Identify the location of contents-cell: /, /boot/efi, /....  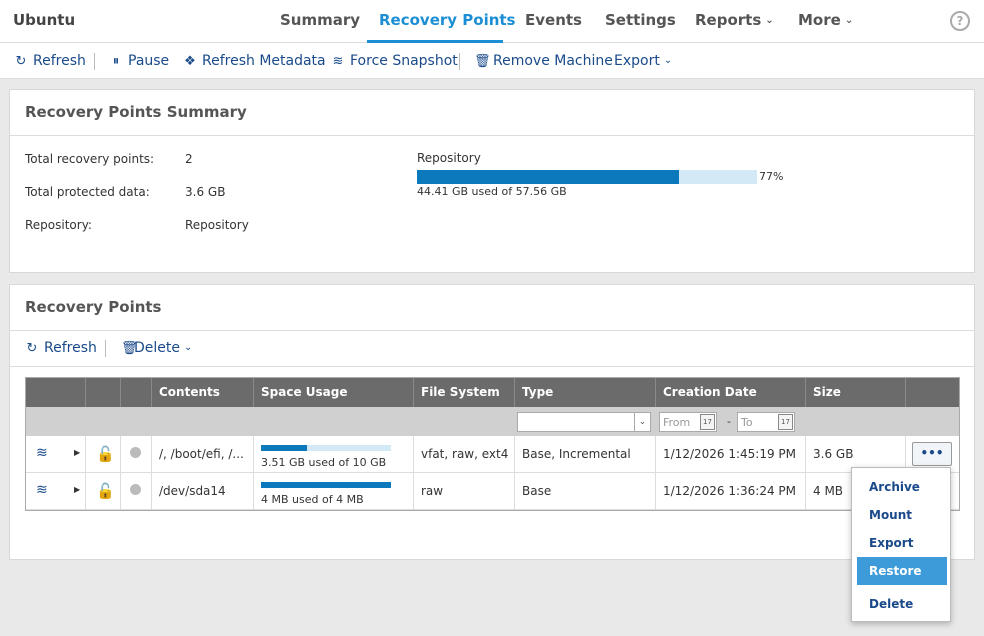
(203, 454).